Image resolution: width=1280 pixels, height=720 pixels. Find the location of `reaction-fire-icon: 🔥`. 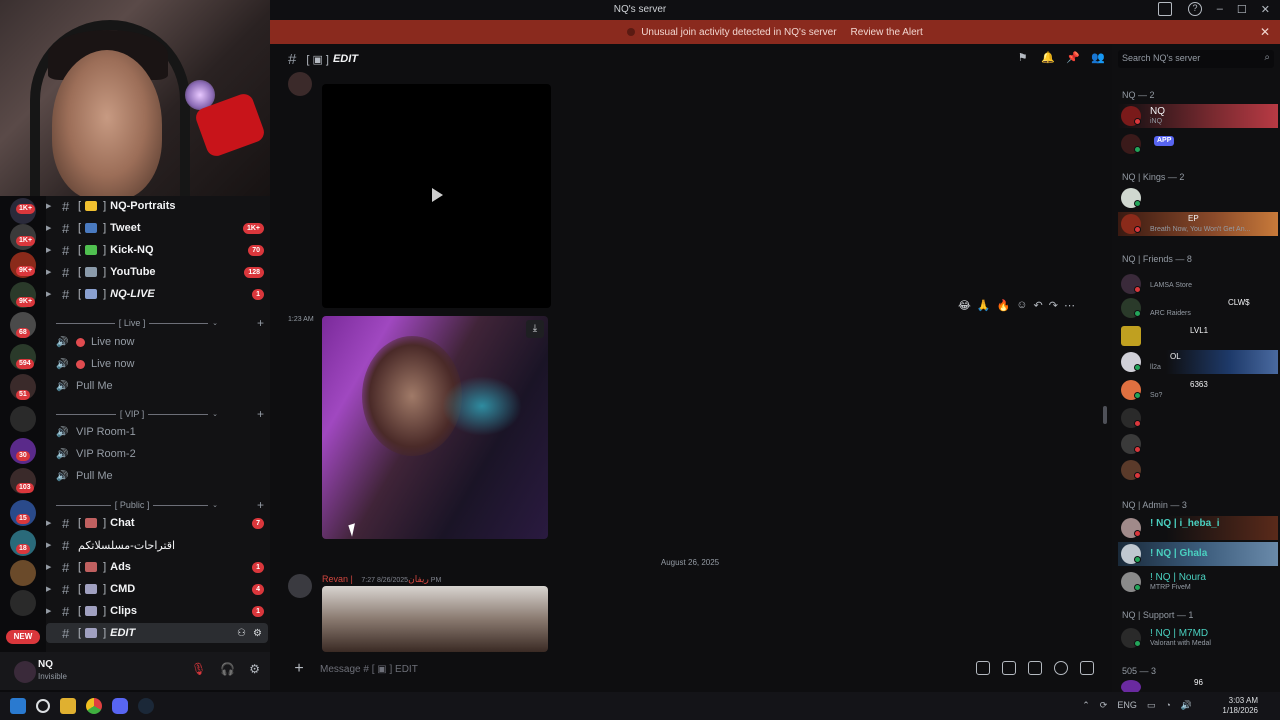

reaction-fire-icon: 🔥 is located at coordinates (1004, 305).